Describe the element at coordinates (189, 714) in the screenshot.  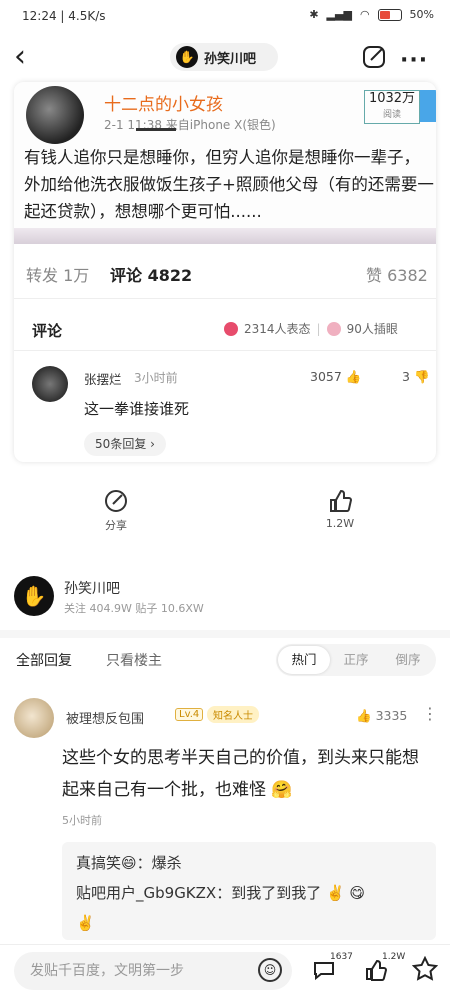
I see `level-badge: Lv.4` at that location.